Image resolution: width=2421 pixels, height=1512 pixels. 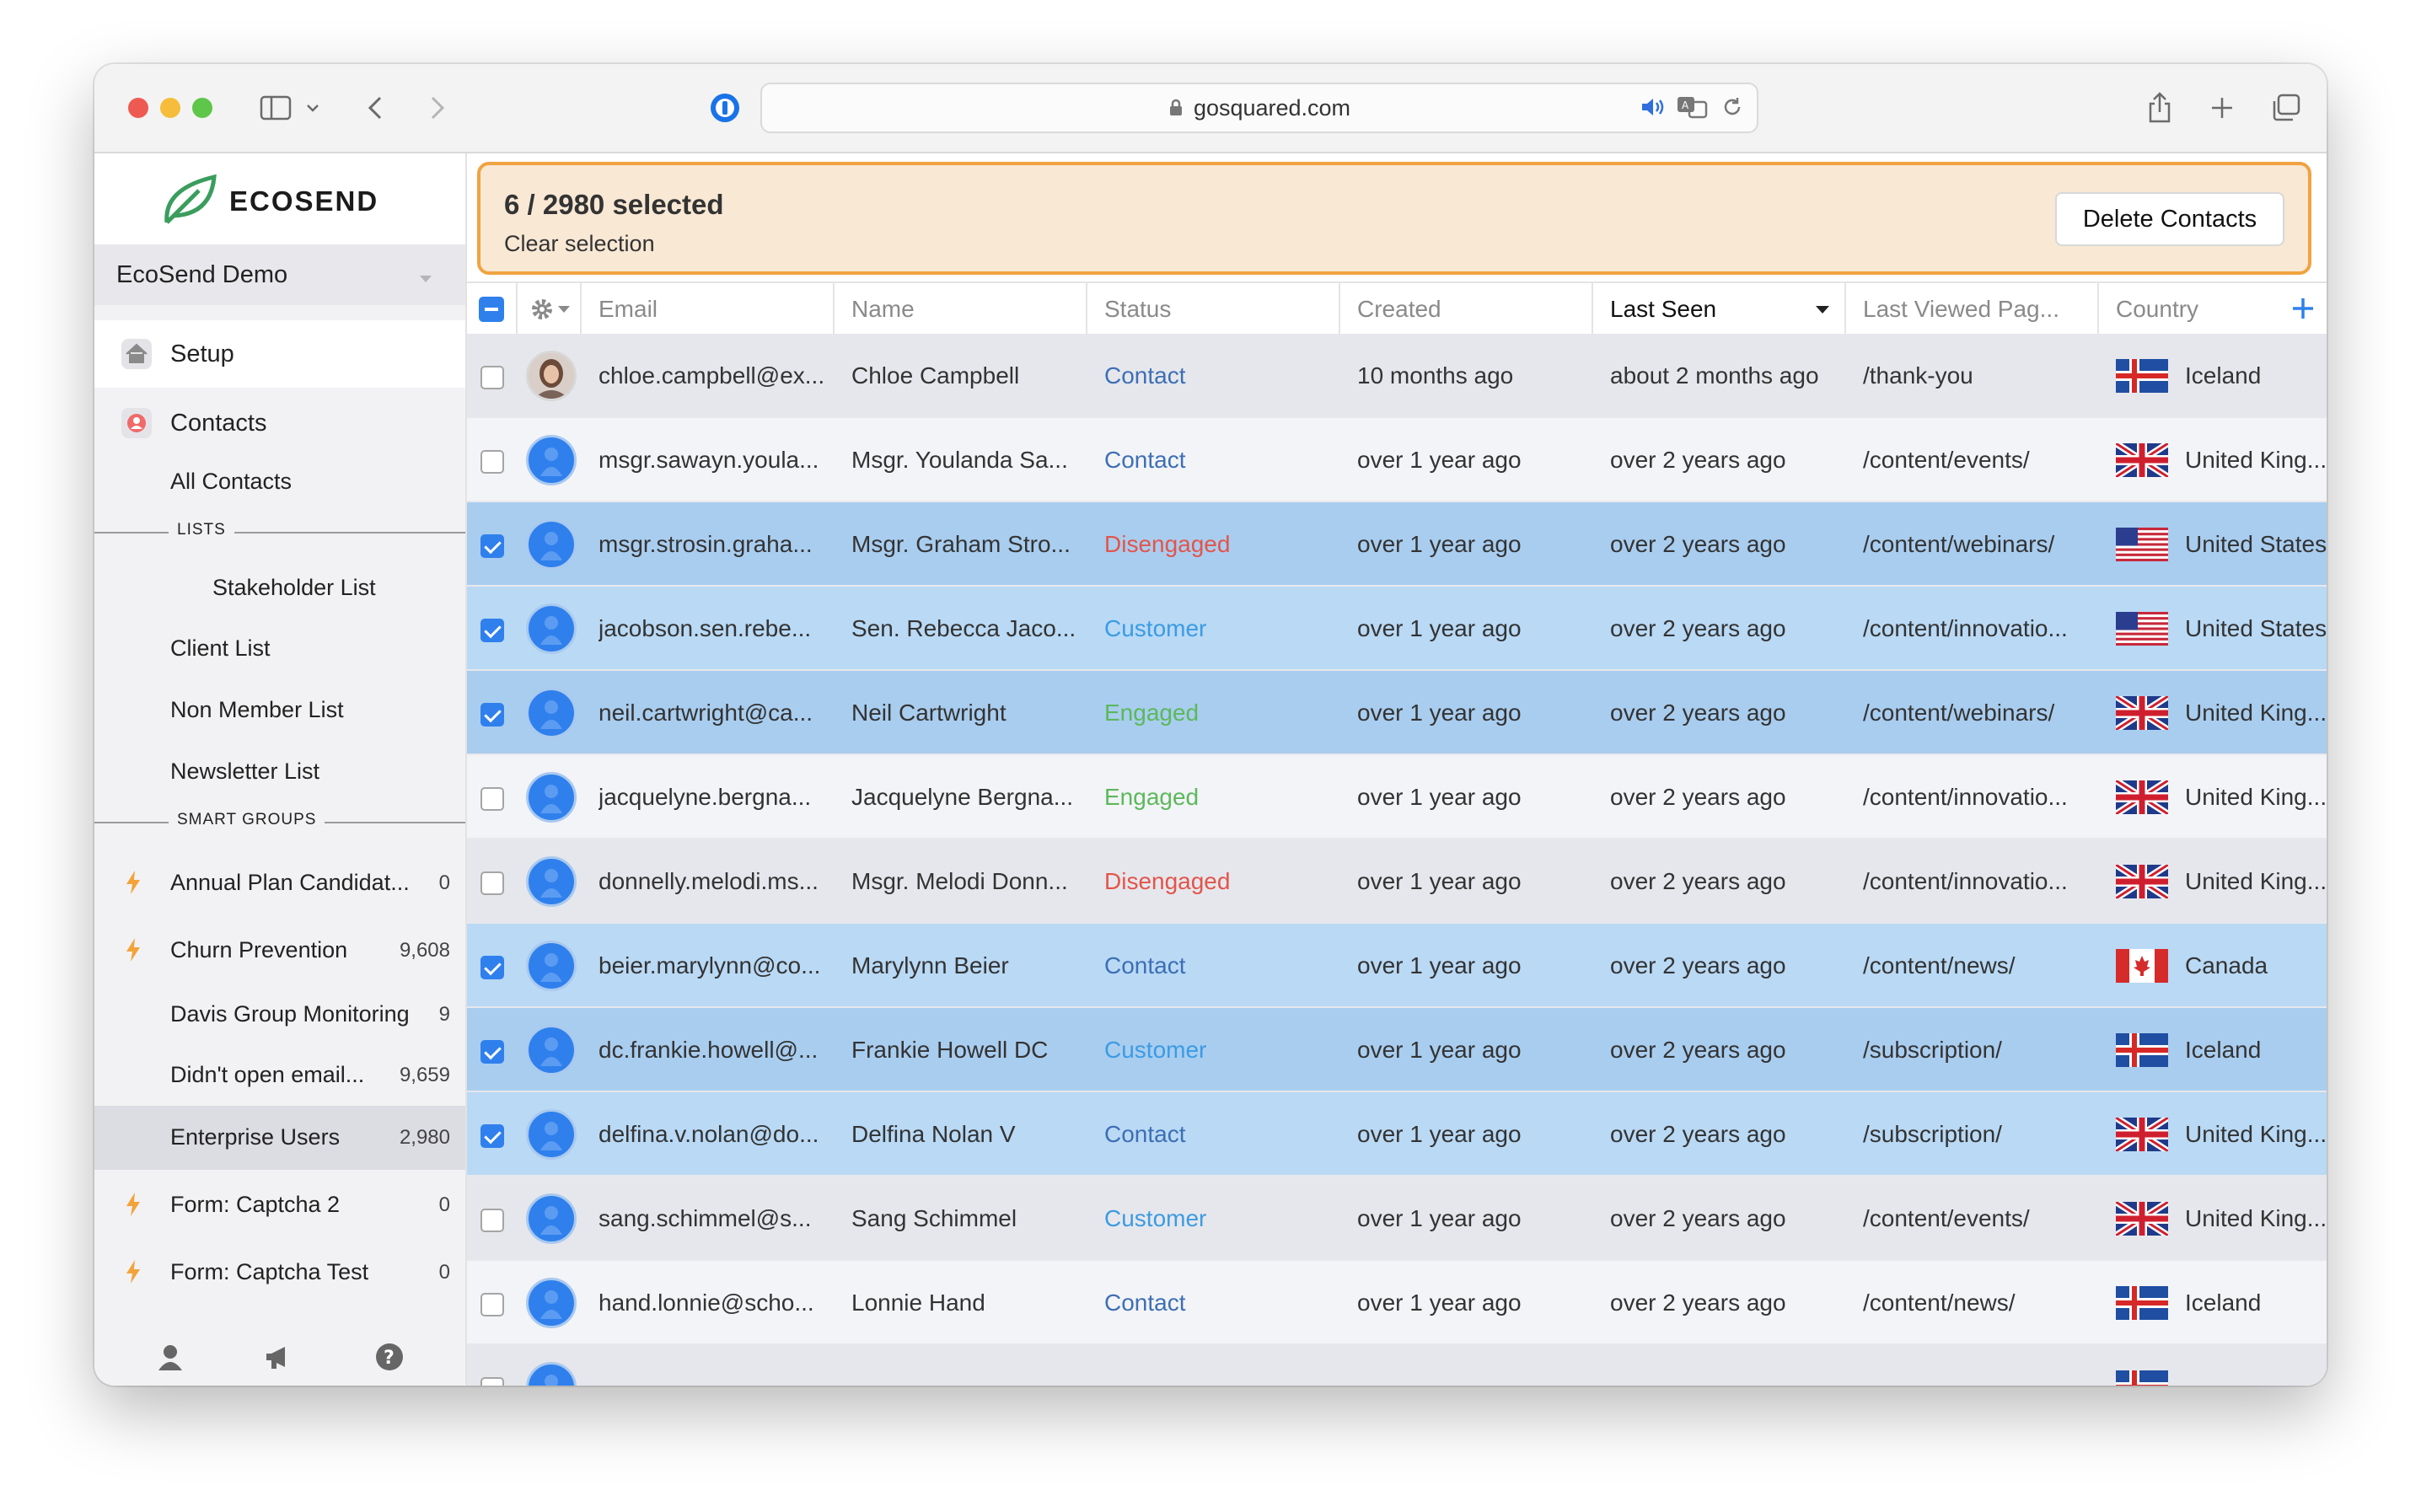 What do you see at coordinates (280, 423) in the screenshot?
I see `sidebar-item-contacts: Contacts` at bounding box center [280, 423].